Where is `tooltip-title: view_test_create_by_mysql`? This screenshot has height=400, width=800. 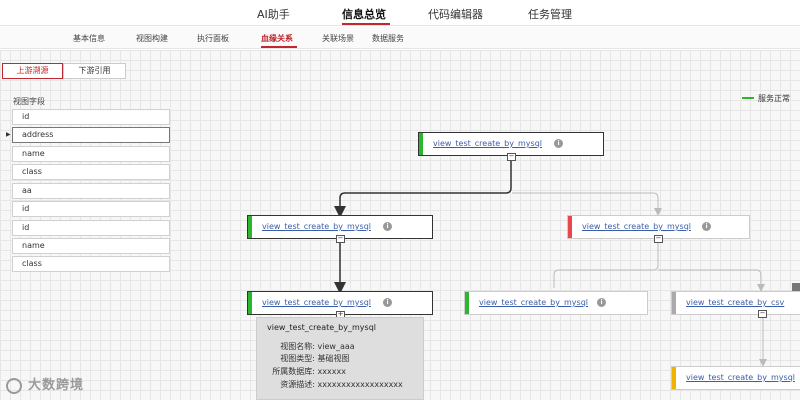 tooltip-title: view_test_create_by_mysql is located at coordinates (321, 327).